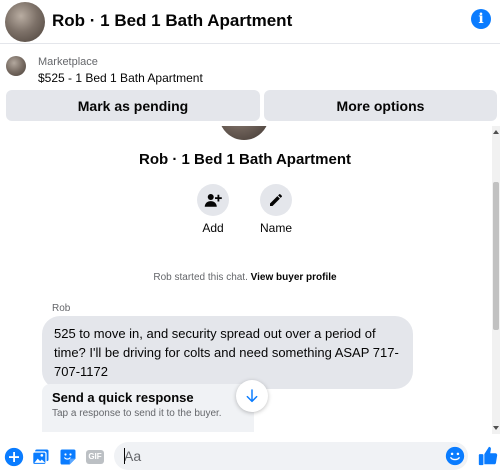 Image resolution: width=500 pixels, height=475 pixels. I want to click on name-label: Name, so click(275, 228).